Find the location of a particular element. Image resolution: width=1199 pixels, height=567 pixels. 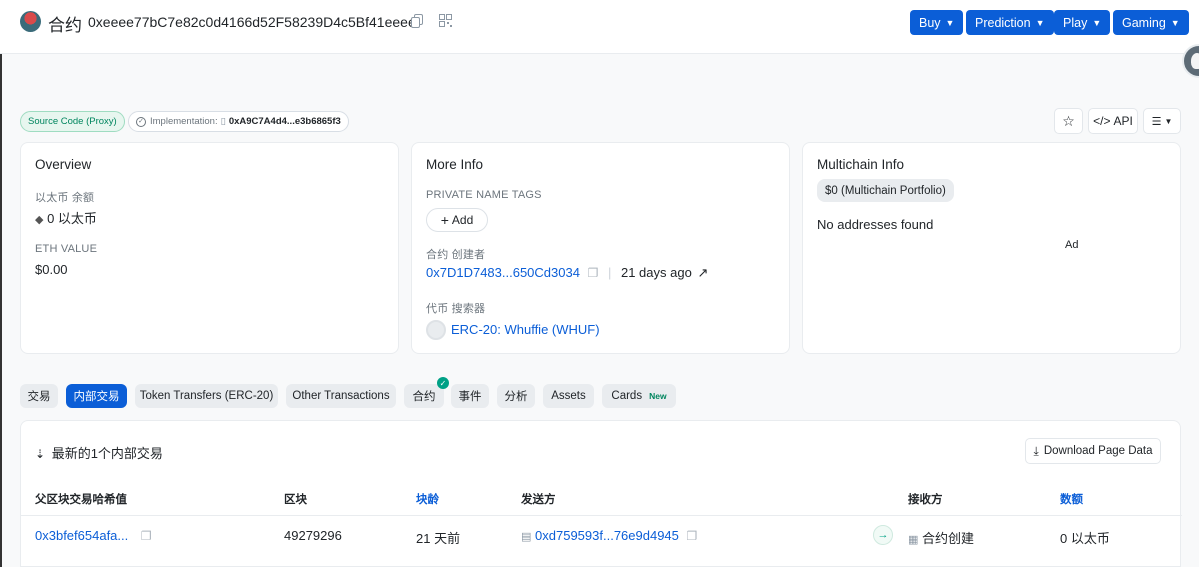

table-divider is located at coordinates (601, 515).